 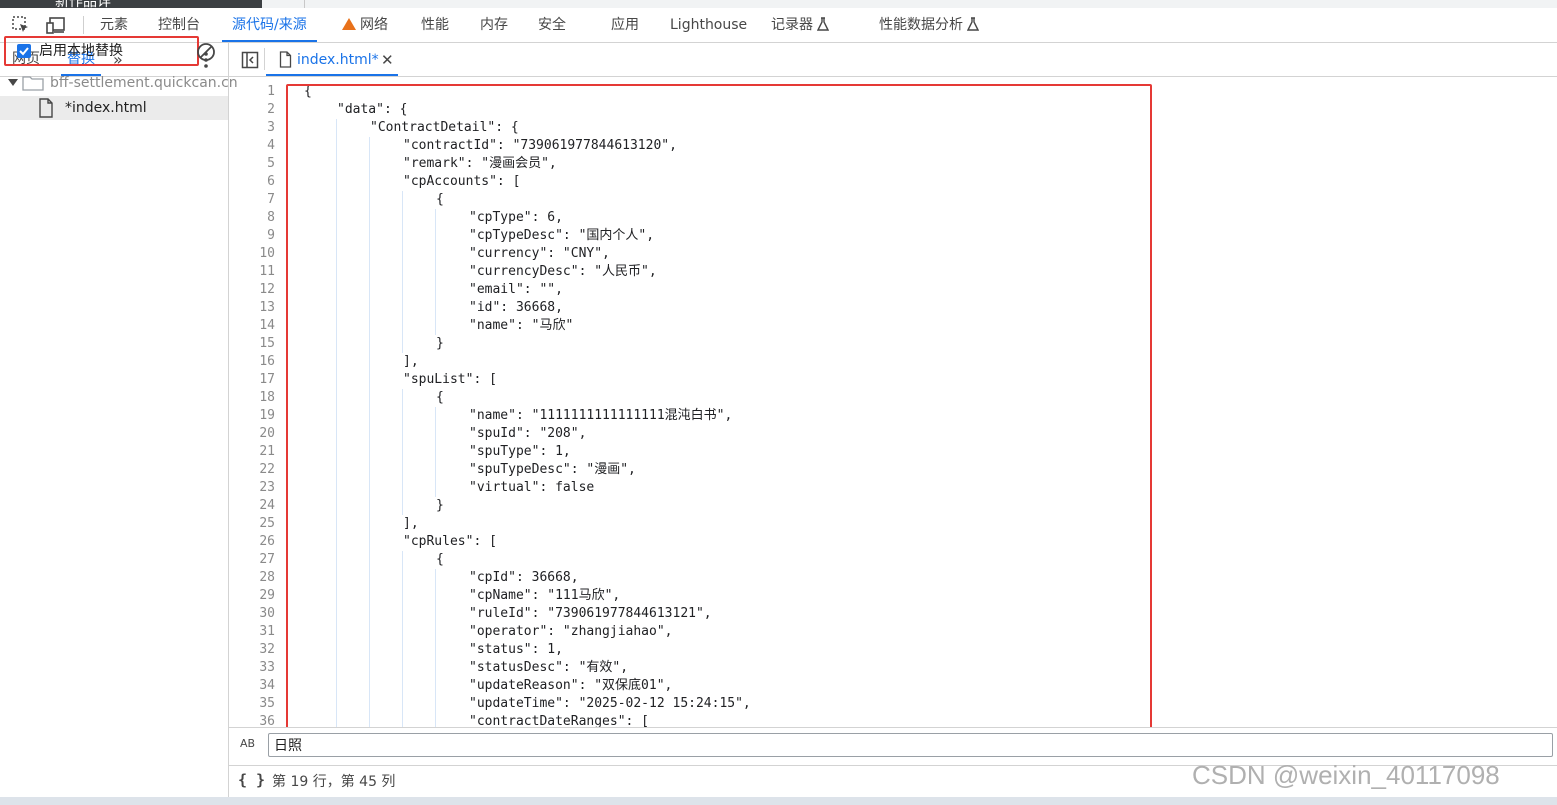 I want to click on line-number: 28, so click(x=267, y=577).